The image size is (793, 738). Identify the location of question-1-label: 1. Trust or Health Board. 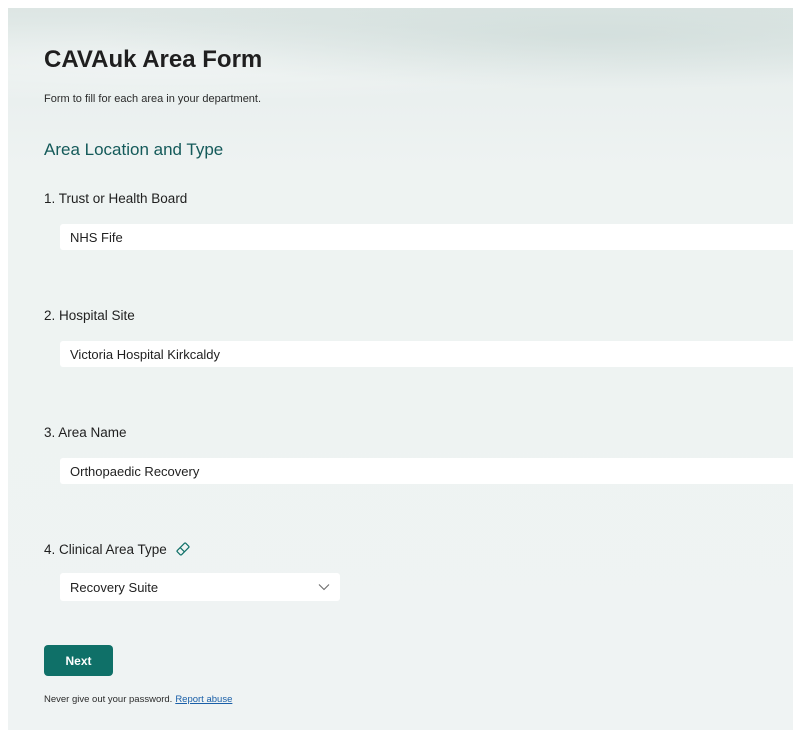
(115, 198).